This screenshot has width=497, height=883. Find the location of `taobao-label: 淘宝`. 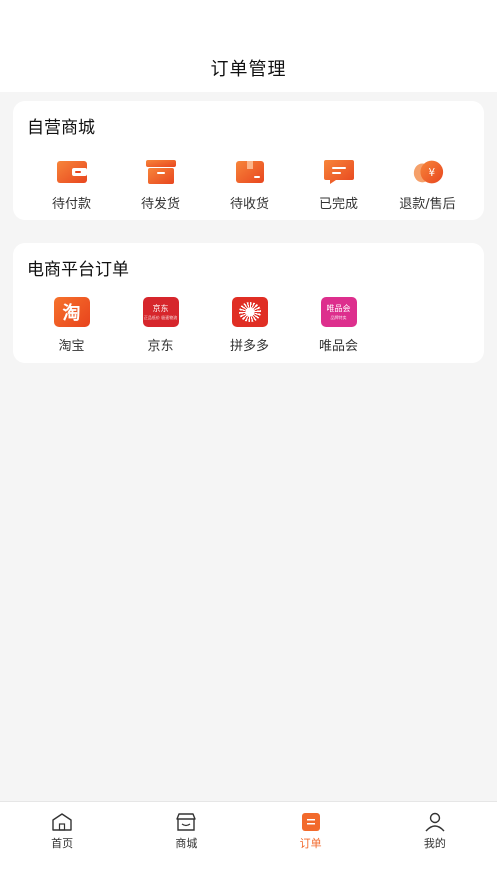

taobao-label: 淘宝 is located at coordinates (71, 346).